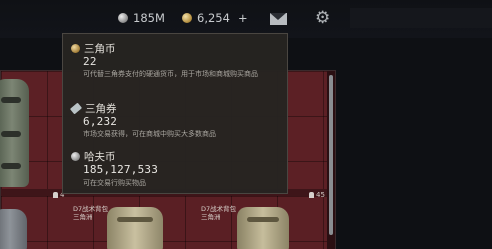 The height and width of the screenshot is (249, 492). Describe the element at coordinates (75, 48) in the screenshot. I see `triangle-coin-icon` at that location.